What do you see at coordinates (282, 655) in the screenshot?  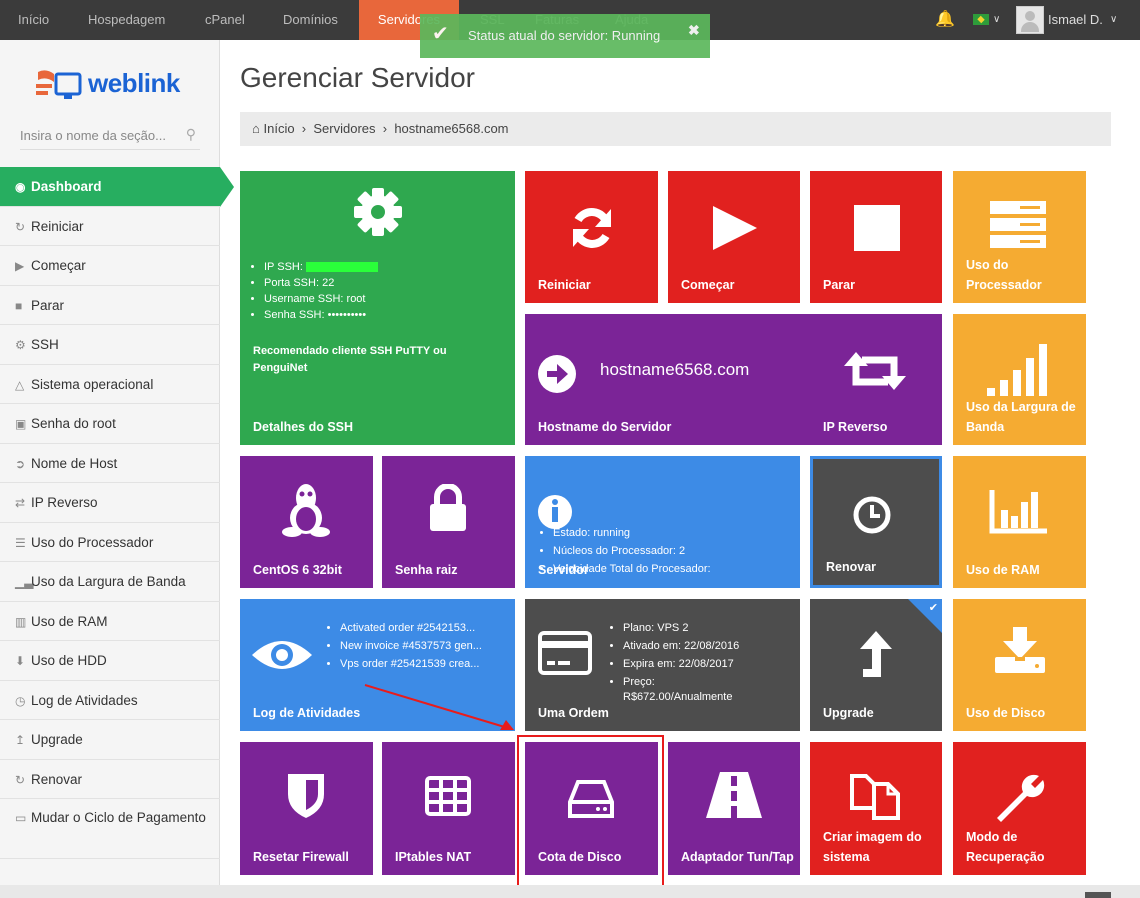 I see `eye-icon` at bounding box center [282, 655].